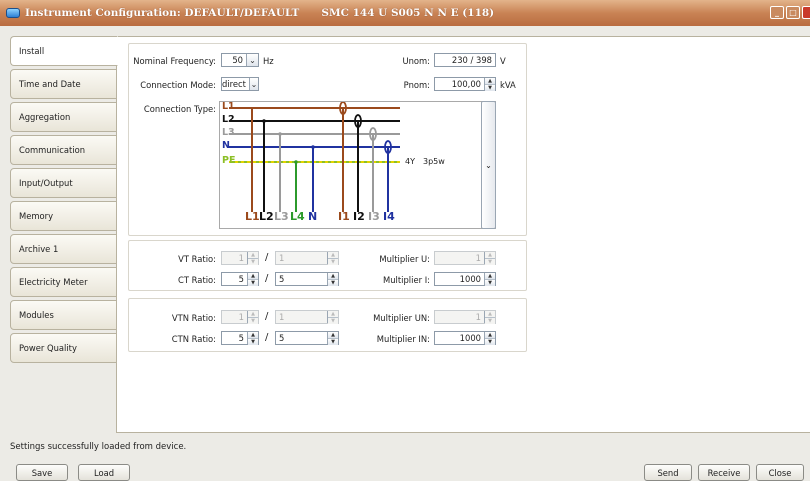 The image size is (810, 481). Describe the element at coordinates (266, 216) in the screenshot. I see `terminal-l2: L2` at that location.